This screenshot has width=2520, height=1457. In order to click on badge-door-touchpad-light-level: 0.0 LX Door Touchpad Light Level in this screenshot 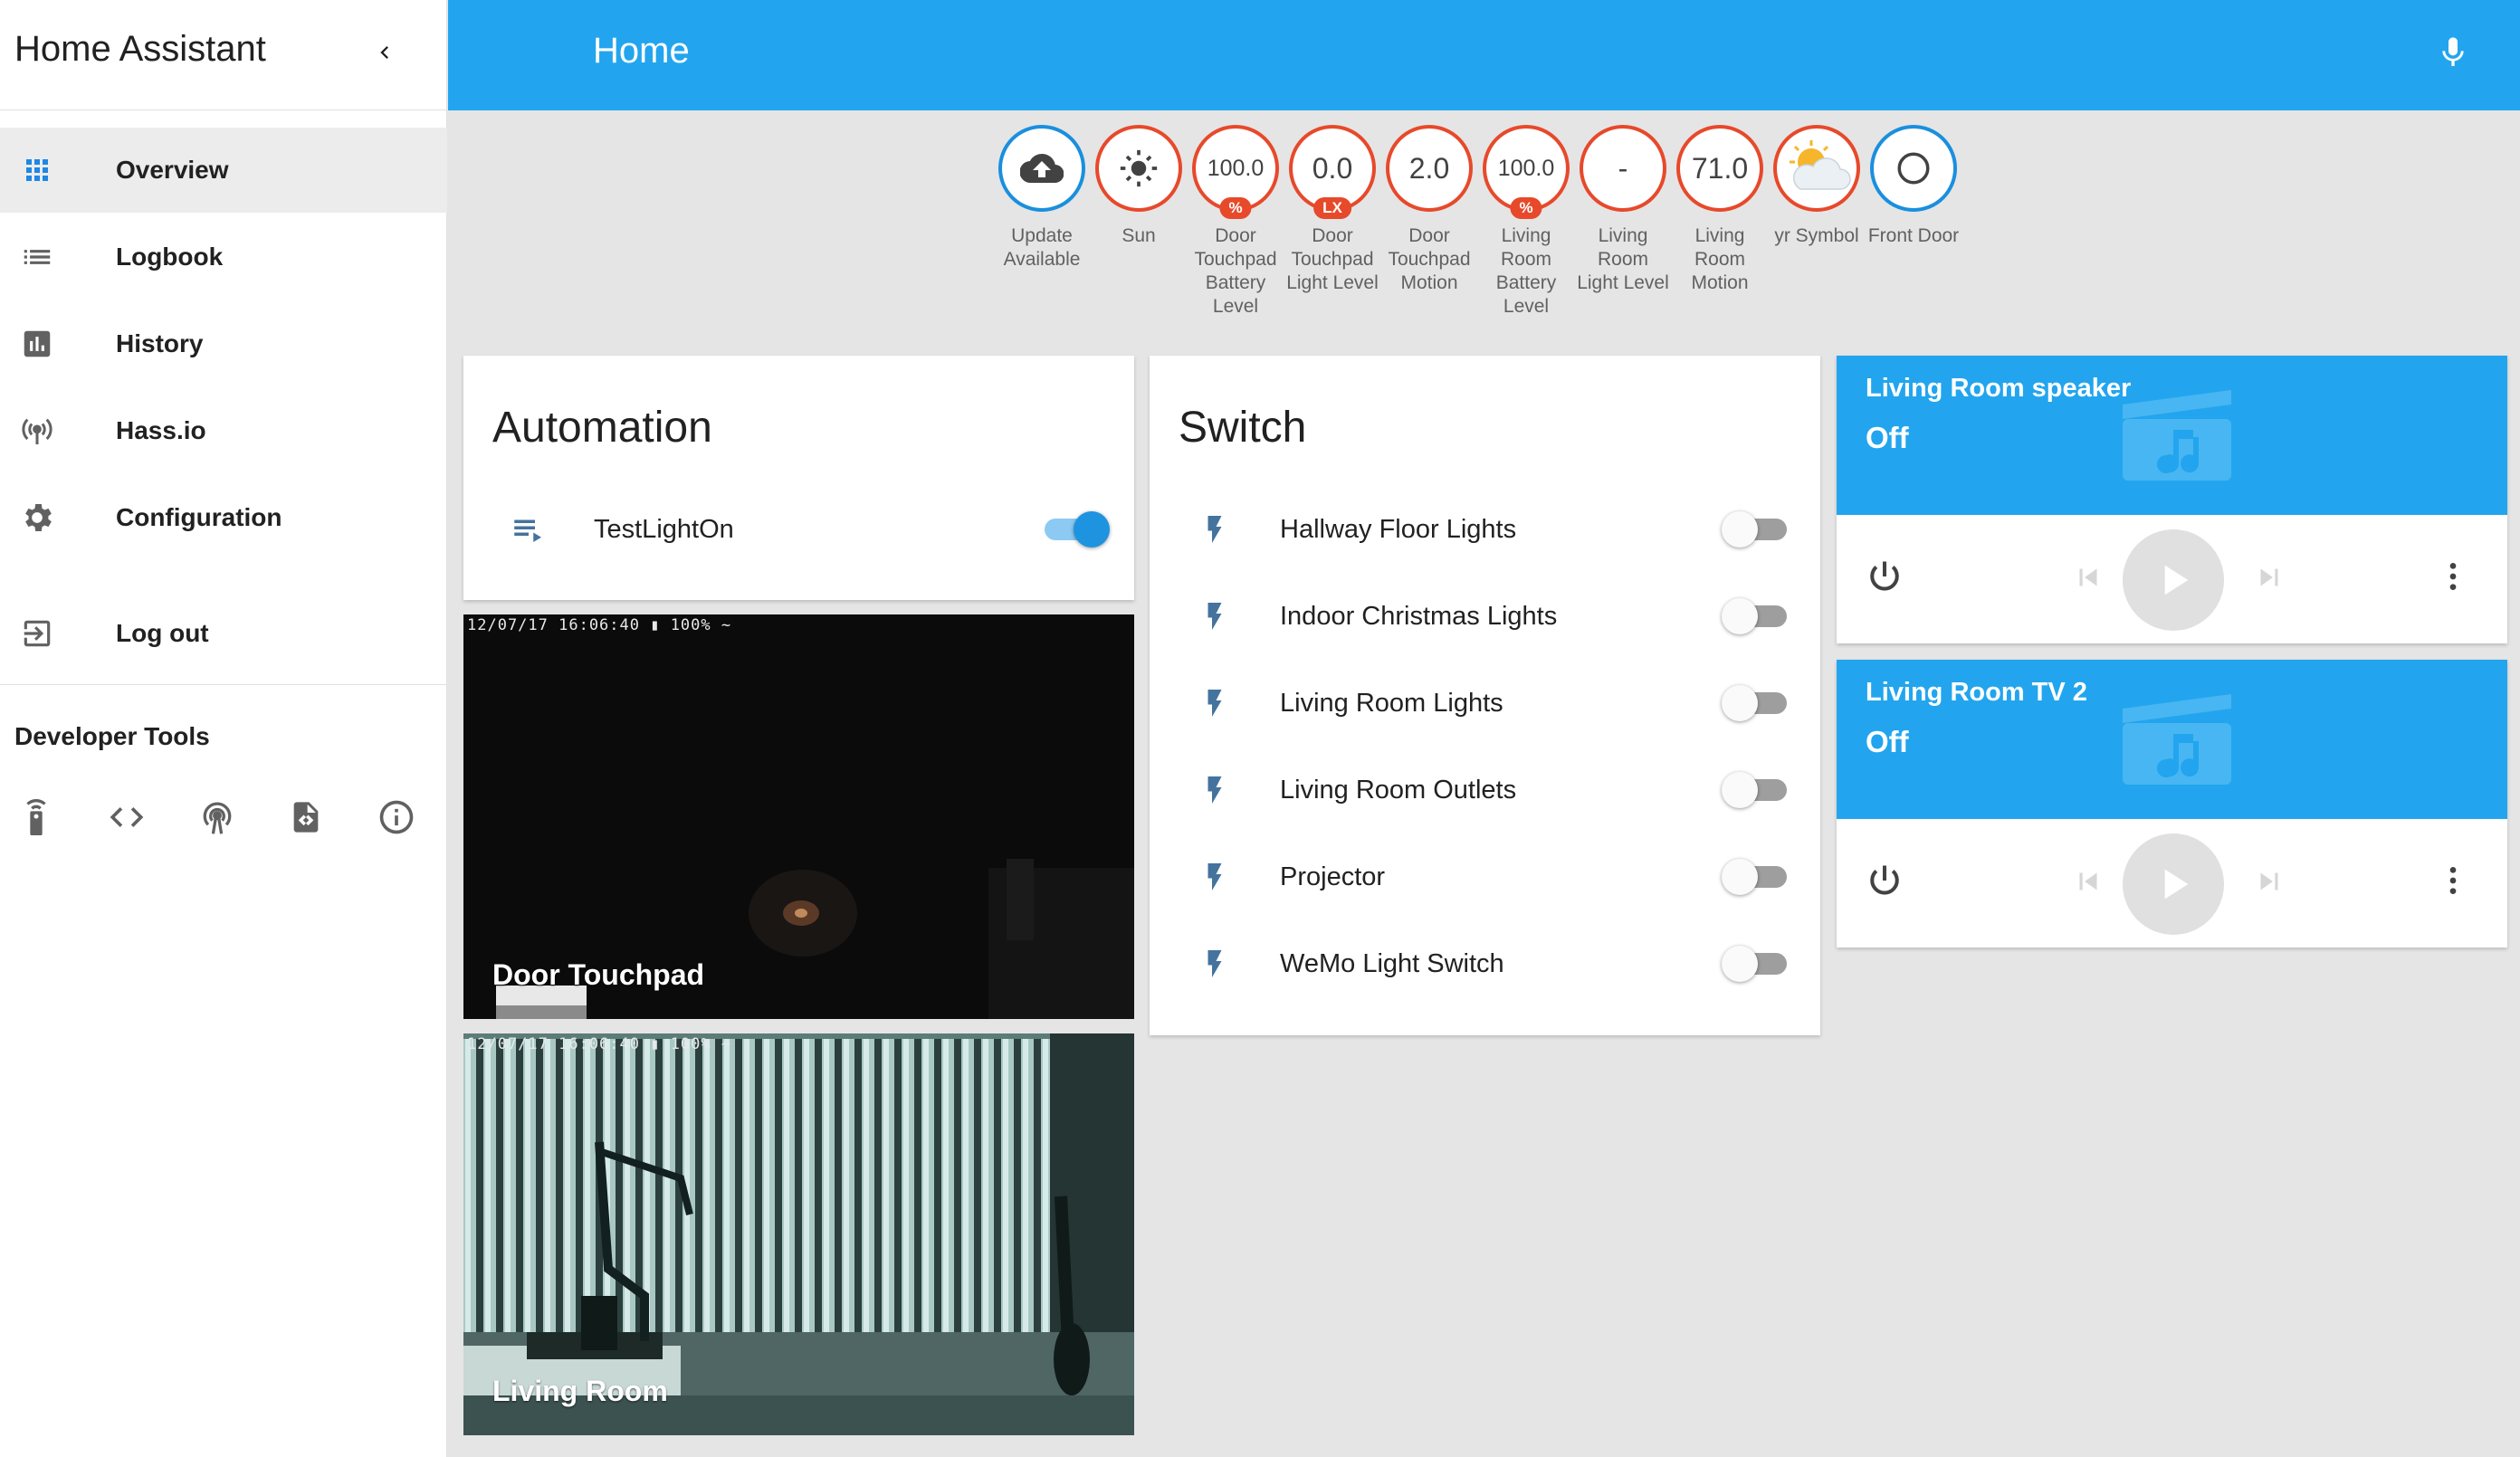, I will do `click(1332, 210)`.